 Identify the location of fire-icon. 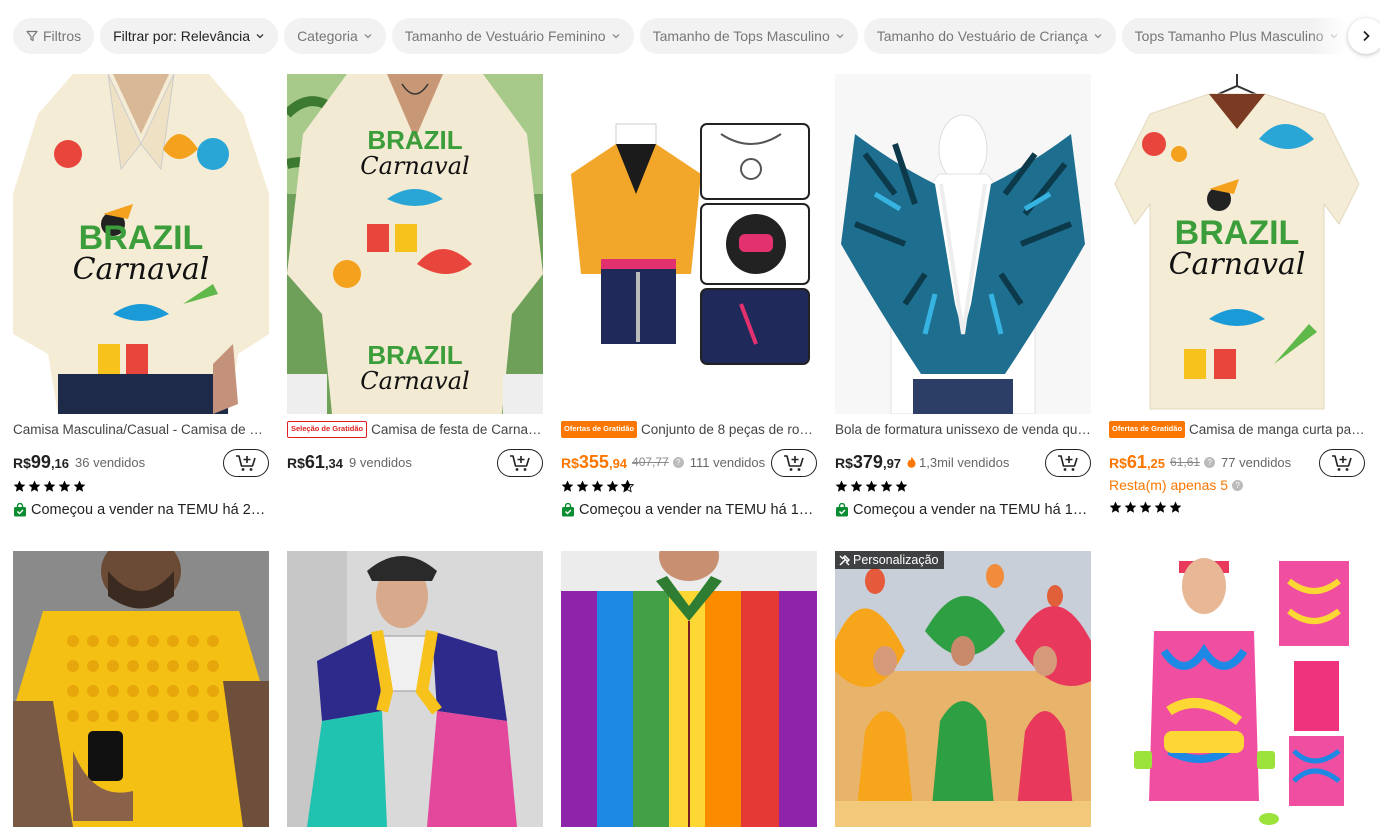
(911, 462).